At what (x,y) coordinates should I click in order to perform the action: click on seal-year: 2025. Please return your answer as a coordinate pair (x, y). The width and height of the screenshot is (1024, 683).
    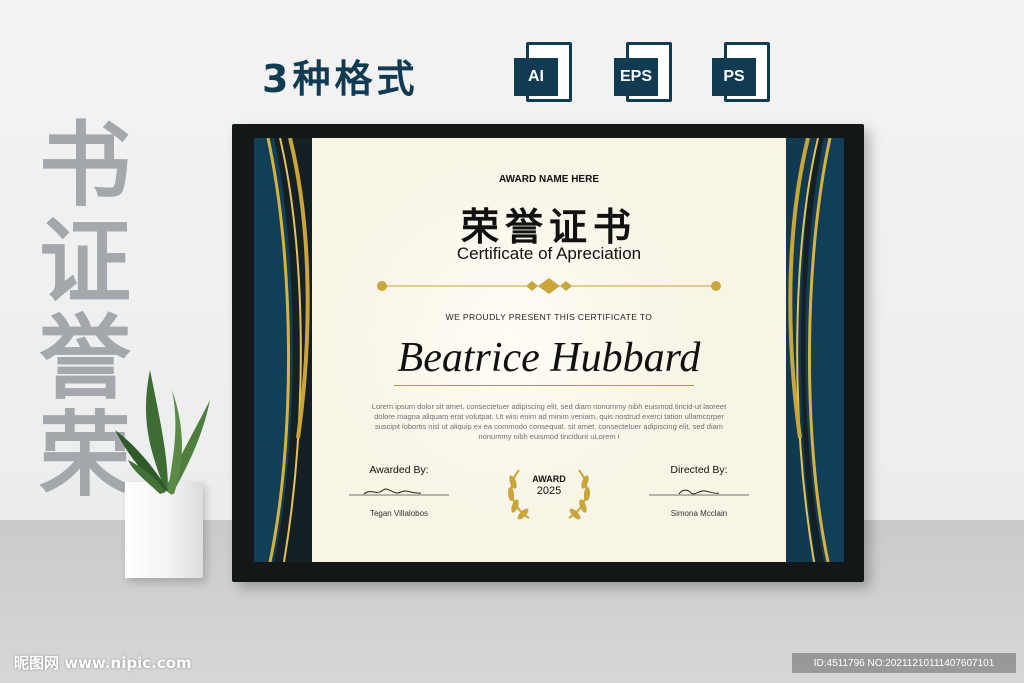
    Looking at the image, I should click on (549, 491).